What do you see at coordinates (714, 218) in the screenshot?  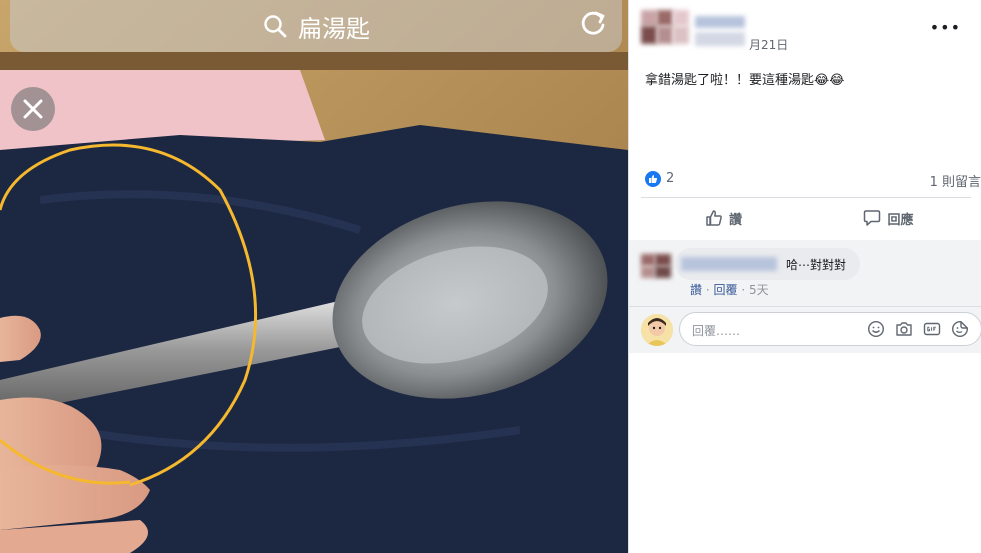 I see `thumbs-up-icon` at bounding box center [714, 218].